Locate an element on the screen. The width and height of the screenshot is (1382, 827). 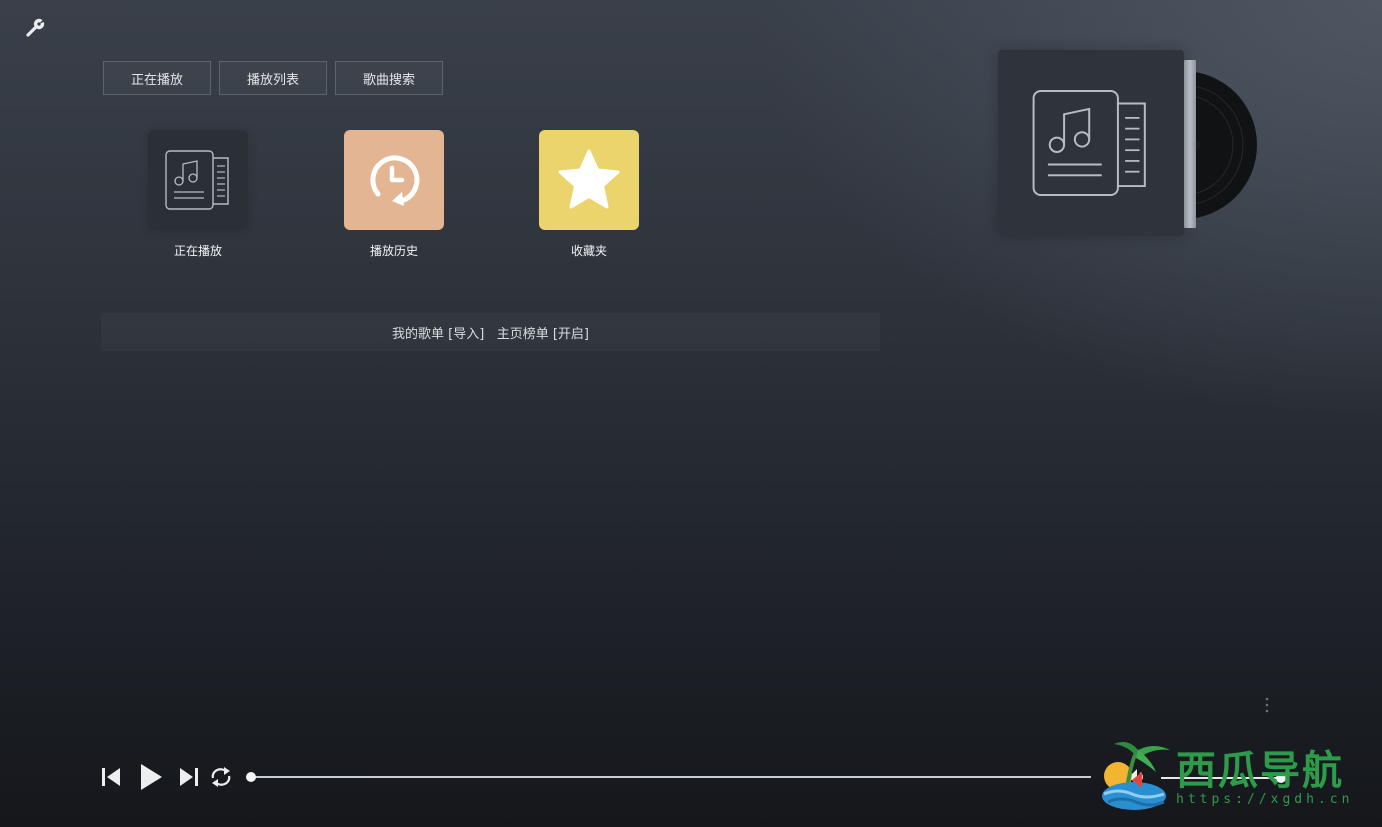
next-icon is located at coordinates (189, 777).